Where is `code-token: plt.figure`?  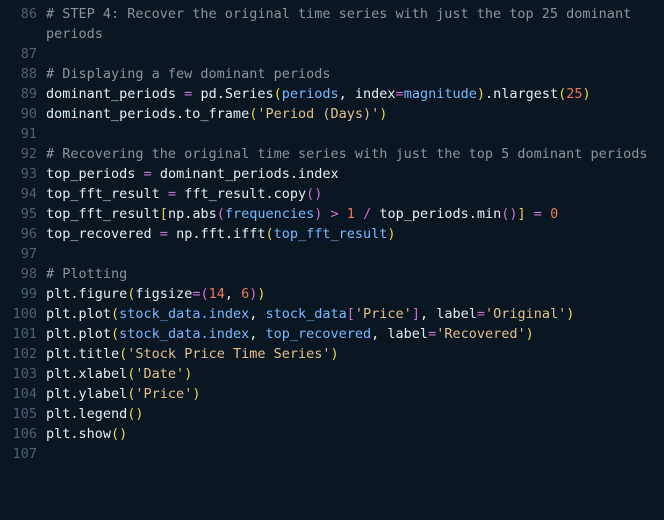 code-token: plt.figure is located at coordinates (87, 294).